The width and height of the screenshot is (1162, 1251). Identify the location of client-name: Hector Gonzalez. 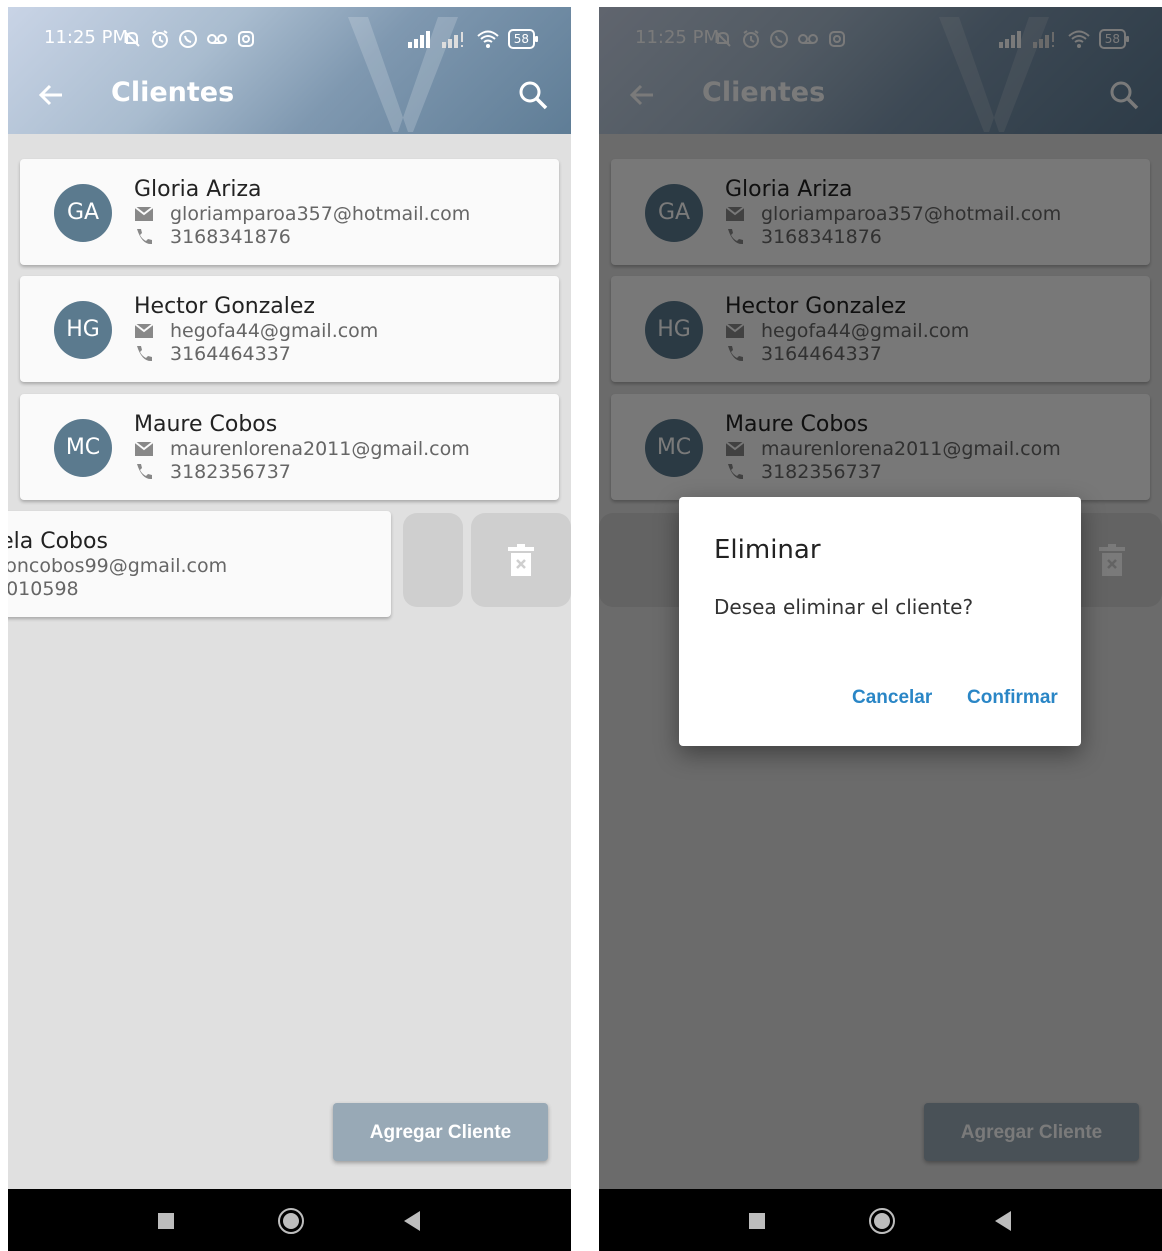
(224, 306).